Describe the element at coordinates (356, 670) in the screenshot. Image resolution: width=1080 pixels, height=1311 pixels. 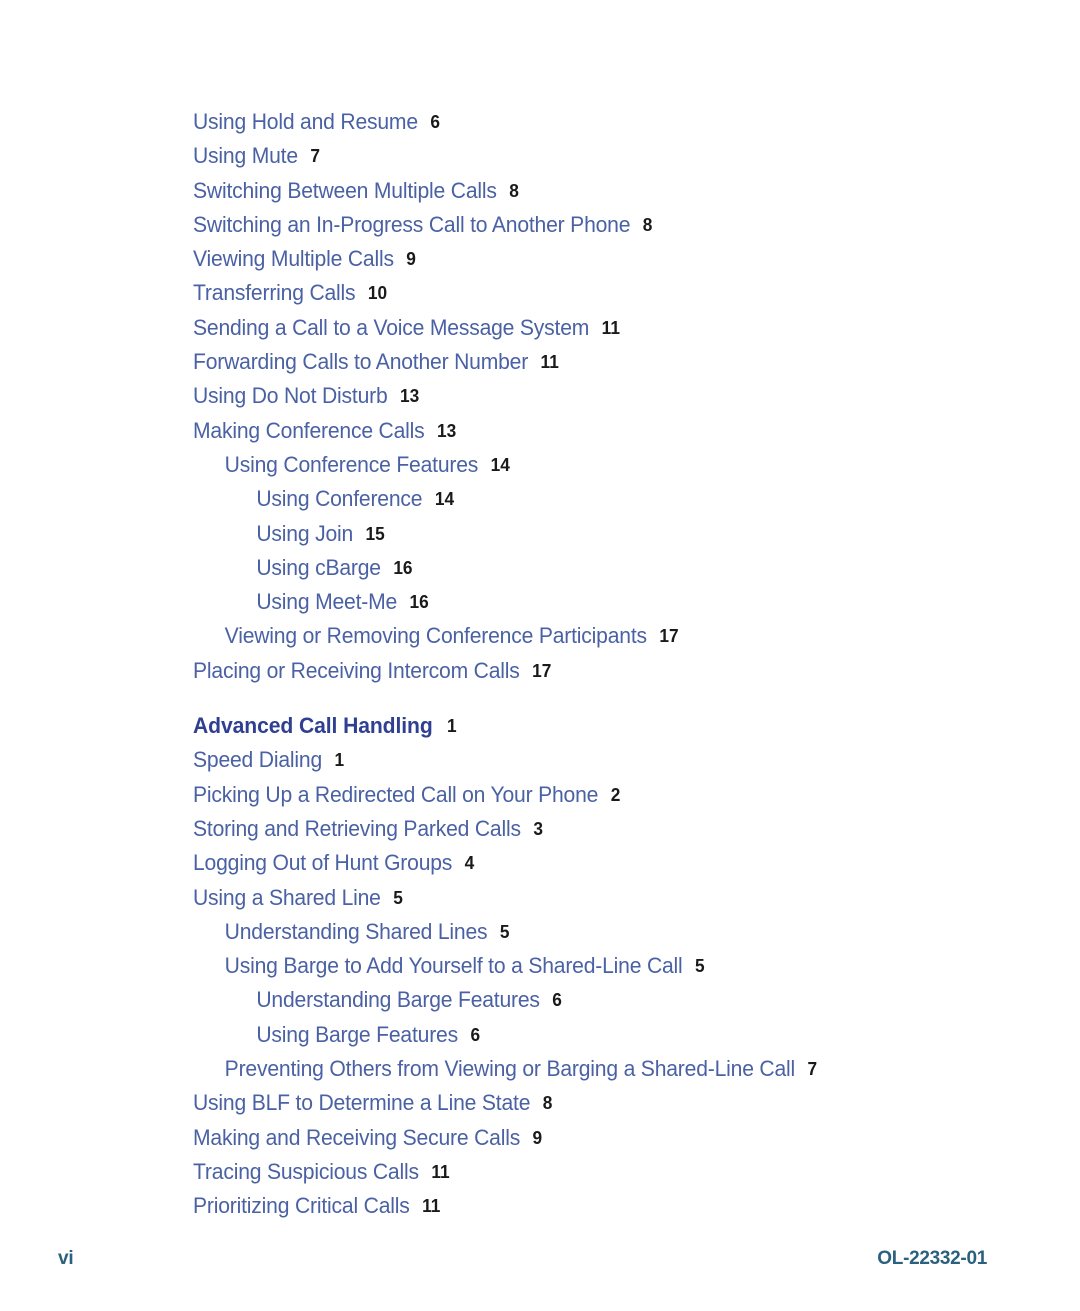
I see `toc-entry-label: Placing or Receiving Intercom Calls` at that location.